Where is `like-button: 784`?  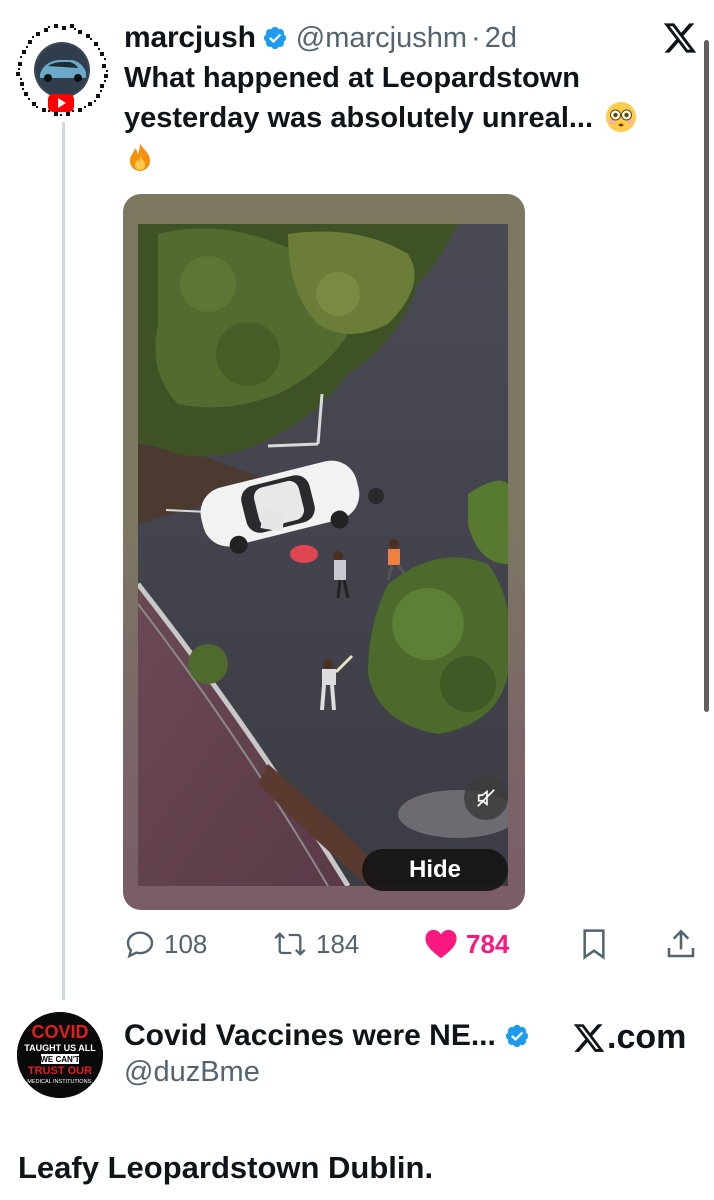 like-button: 784 is located at coordinates (466, 944).